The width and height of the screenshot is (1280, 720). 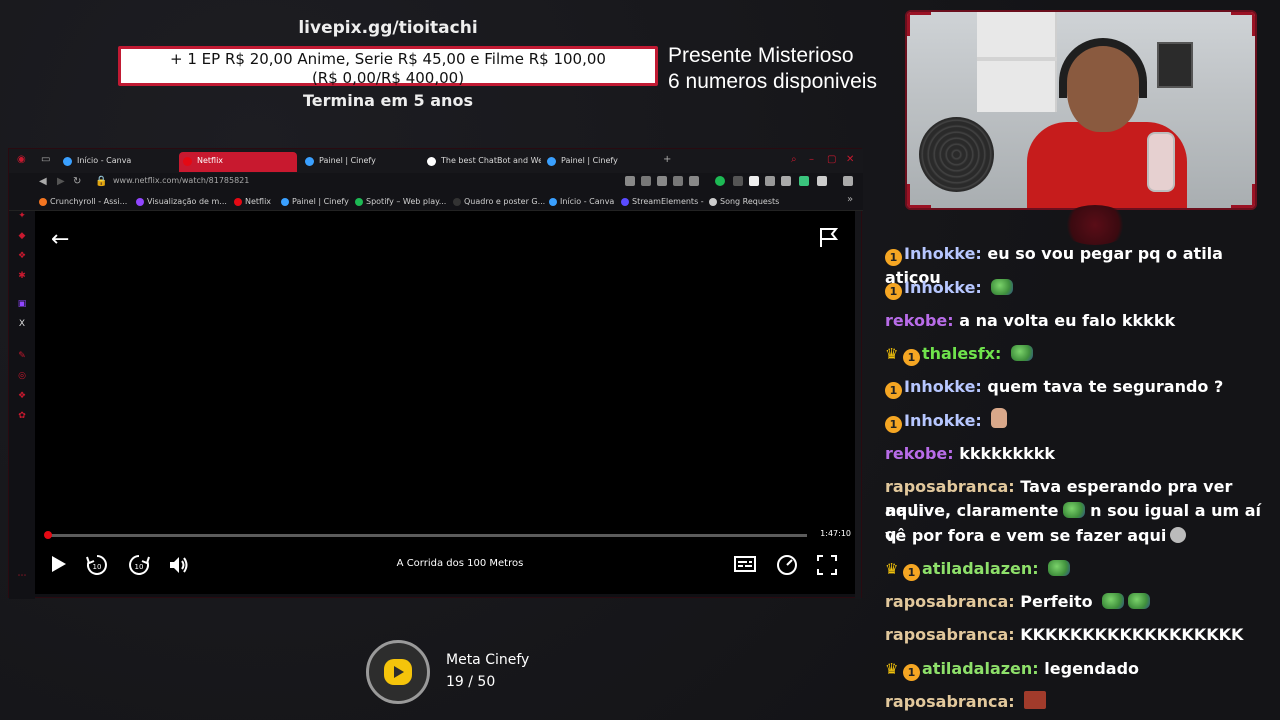 I want to click on maximize-icon: ▢, so click(x=831, y=159).